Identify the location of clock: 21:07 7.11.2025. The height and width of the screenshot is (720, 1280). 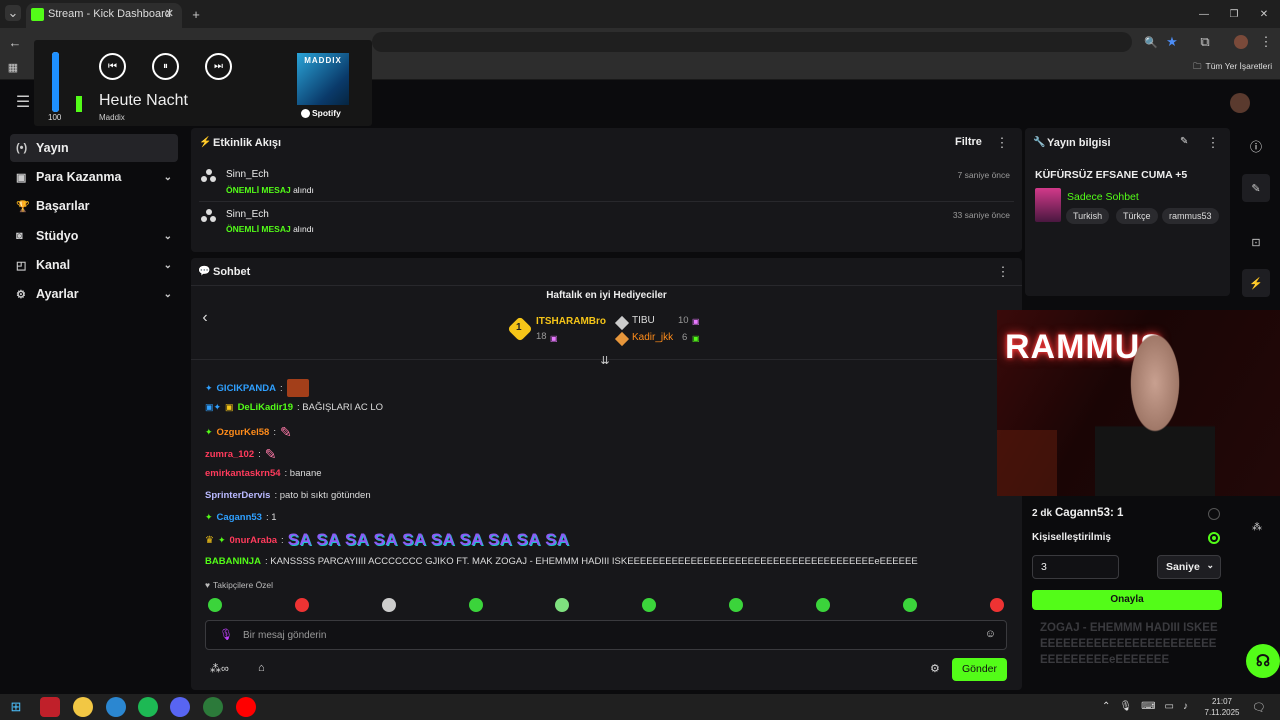
(1222, 707).